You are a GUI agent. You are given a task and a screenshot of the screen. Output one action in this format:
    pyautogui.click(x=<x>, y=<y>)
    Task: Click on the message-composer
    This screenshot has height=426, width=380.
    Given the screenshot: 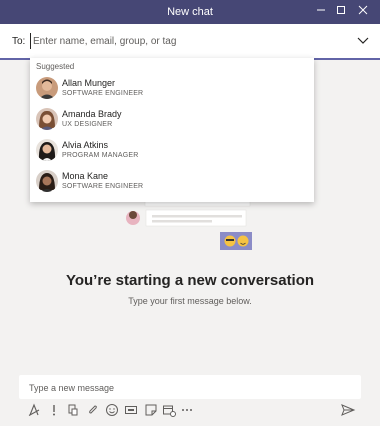 What is the action you would take?
    pyautogui.click(x=190, y=387)
    